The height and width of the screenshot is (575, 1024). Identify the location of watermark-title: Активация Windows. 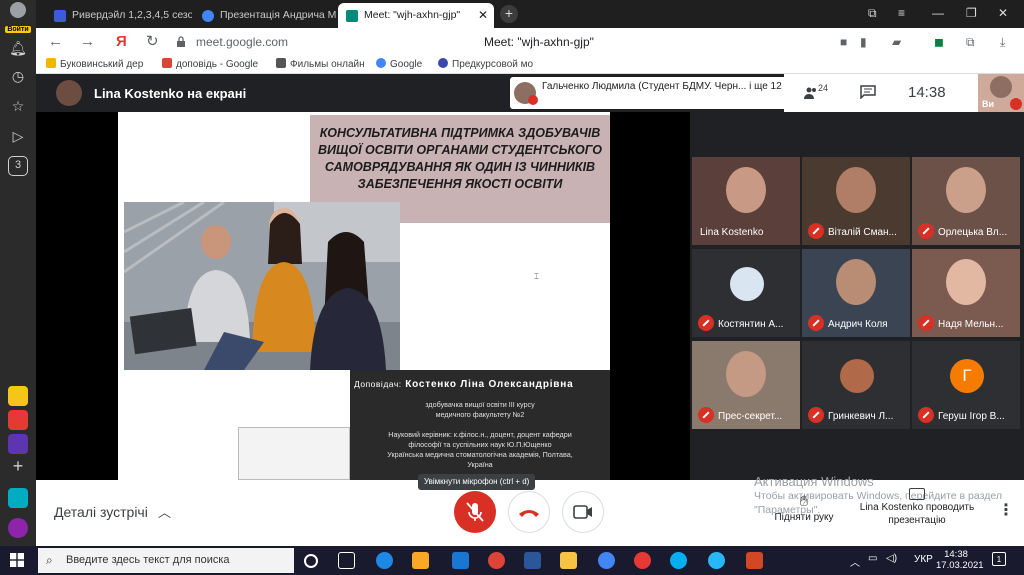
(814, 481).